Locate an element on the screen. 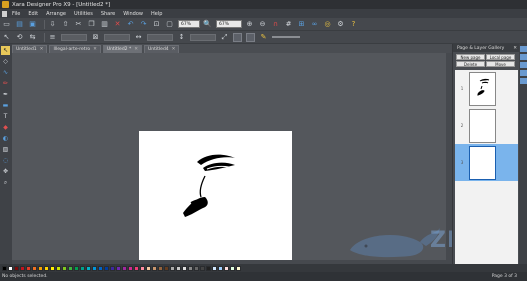  scale-icon: ⤢ is located at coordinates (224, 37).